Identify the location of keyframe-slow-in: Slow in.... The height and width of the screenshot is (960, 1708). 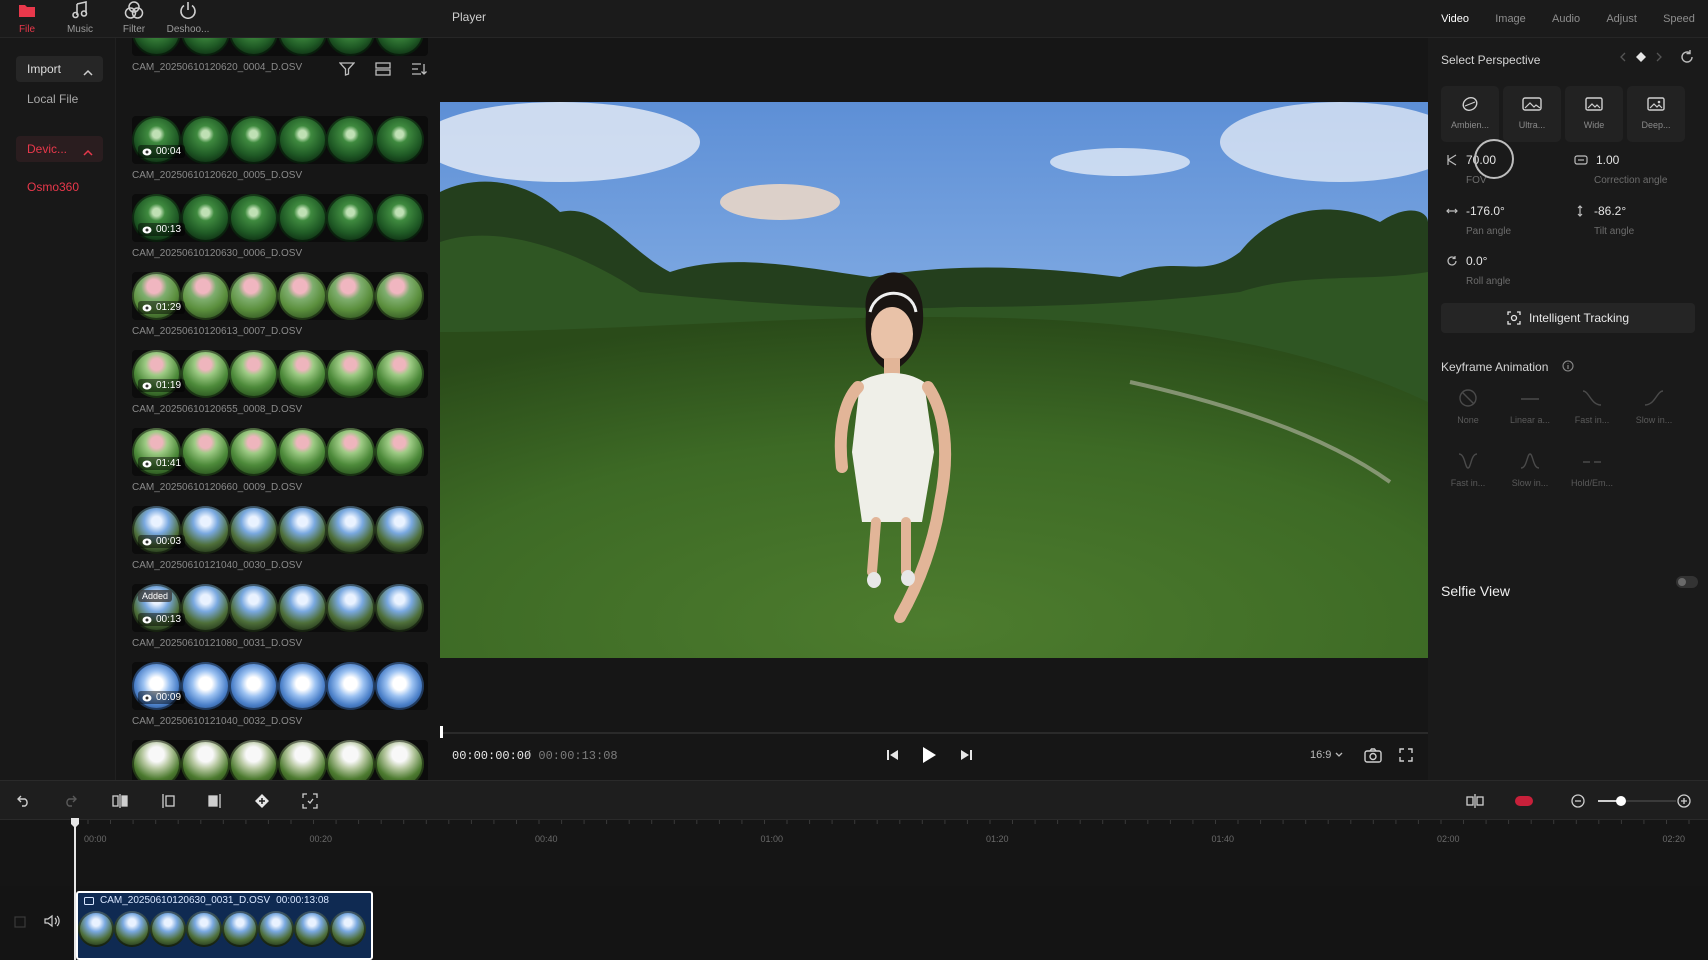
(1654, 411).